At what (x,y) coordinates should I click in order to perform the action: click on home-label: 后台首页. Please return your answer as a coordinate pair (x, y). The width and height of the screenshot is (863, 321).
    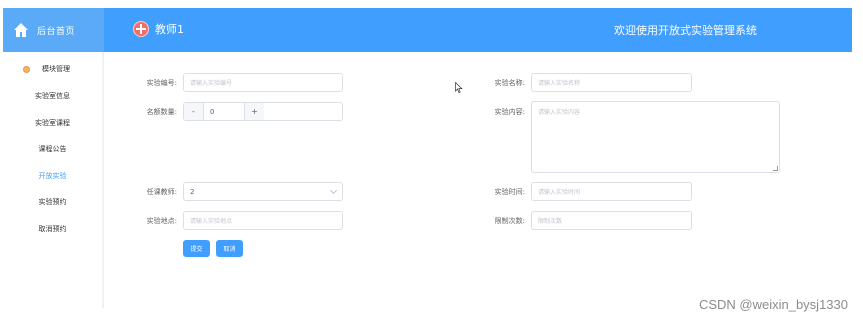
    Looking at the image, I should click on (56, 31).